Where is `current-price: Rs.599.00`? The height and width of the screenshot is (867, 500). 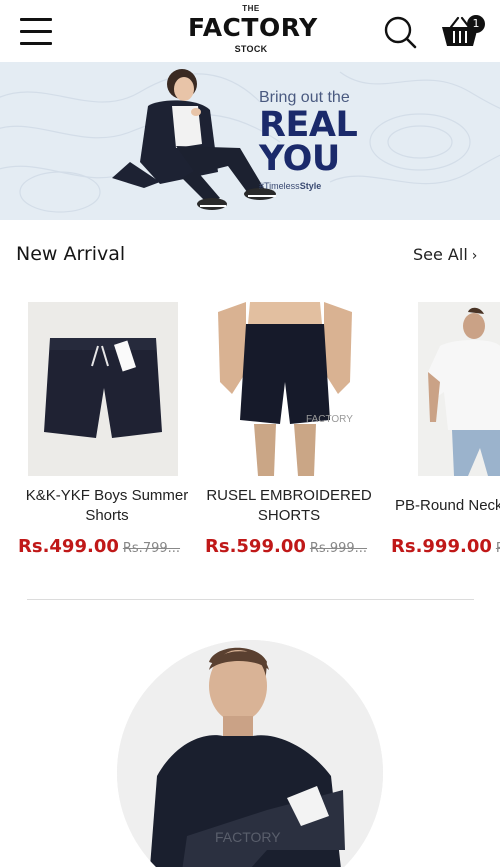
current-price: Rs.599.00 is located at coordinates (255, 546).